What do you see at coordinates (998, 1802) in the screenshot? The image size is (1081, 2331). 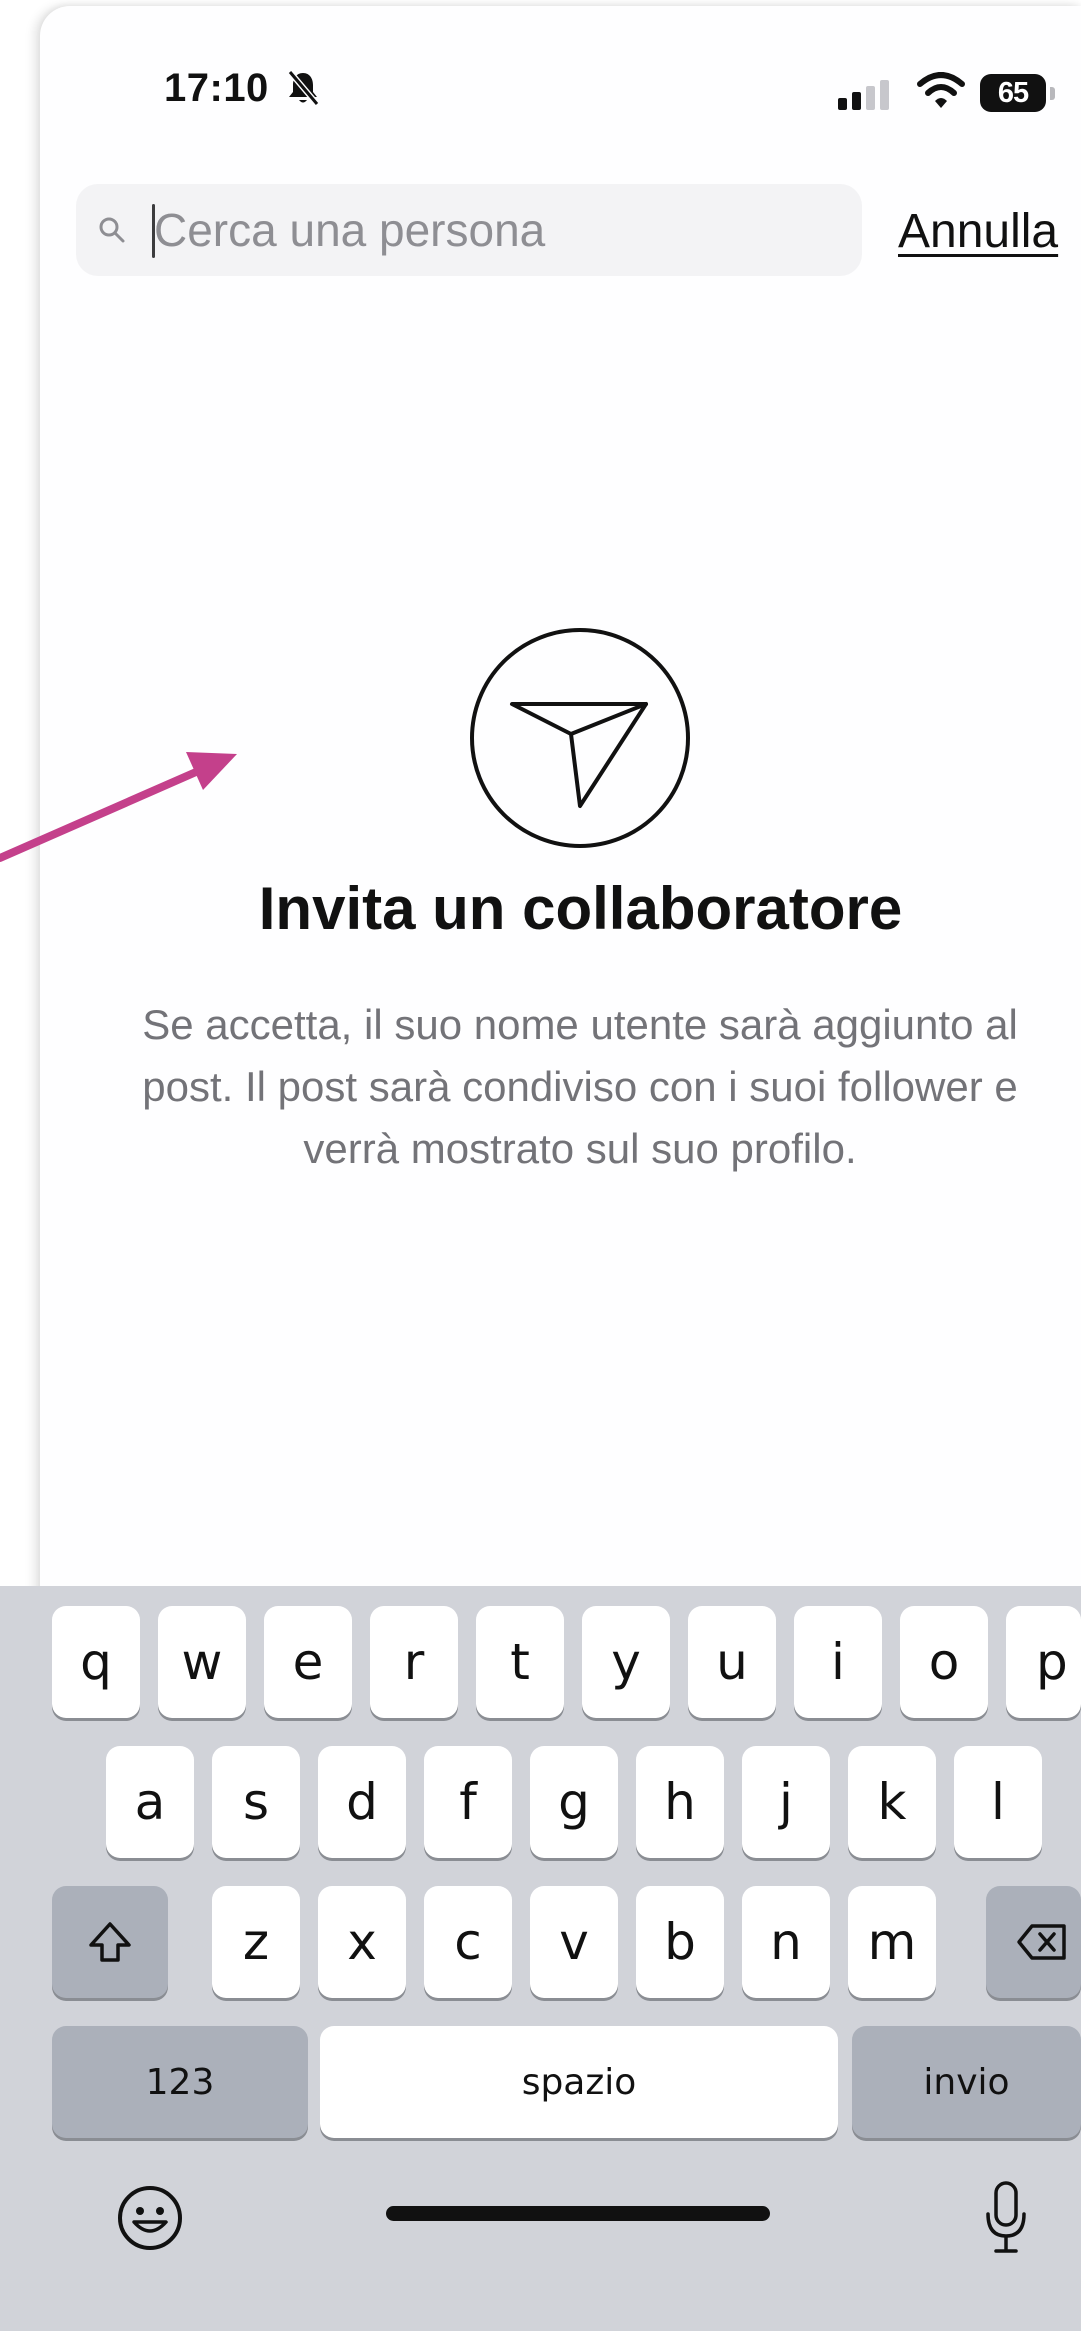 I see `key-l: l` at bounding box center [998, 1802].